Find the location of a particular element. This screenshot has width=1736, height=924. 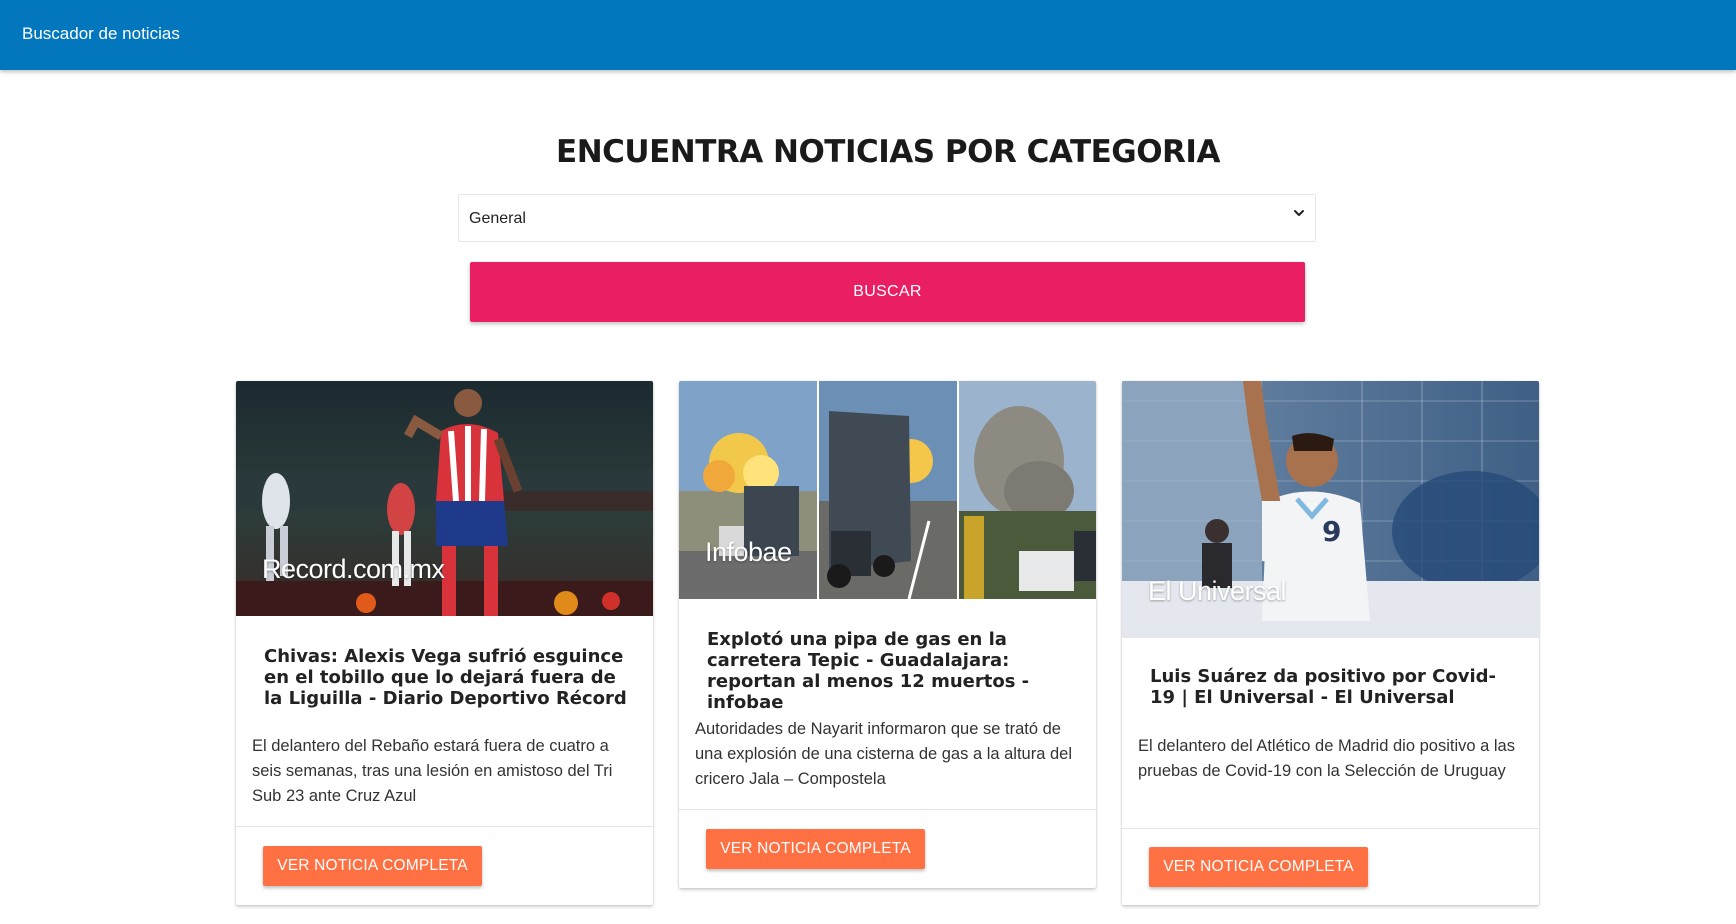

news-source-label: Record.com.mx is located at coordinates (353, 569).